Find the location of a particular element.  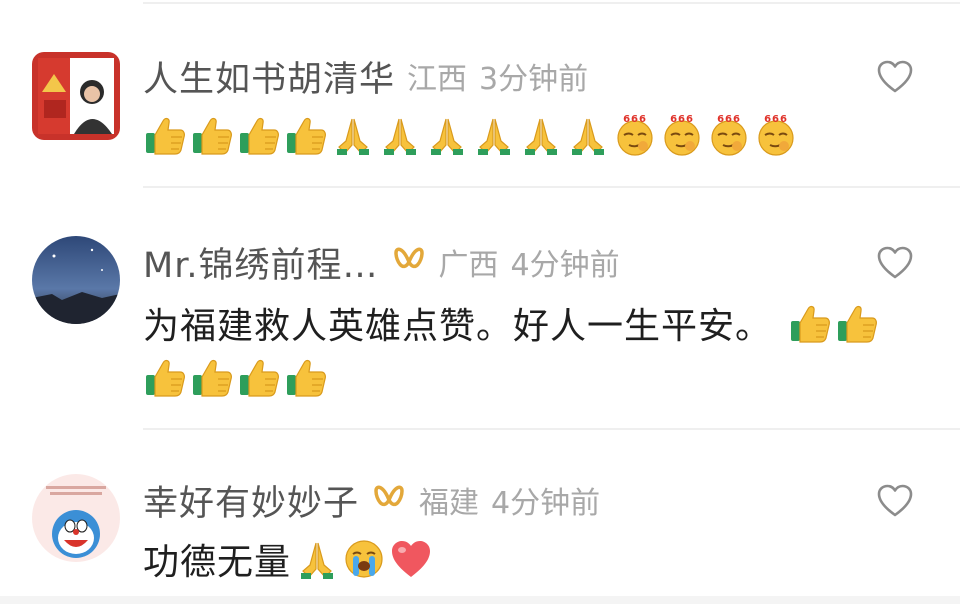

comment-header: 幸好有妙妙子 福建 4分钟前 is located at coordinates (372, 501).